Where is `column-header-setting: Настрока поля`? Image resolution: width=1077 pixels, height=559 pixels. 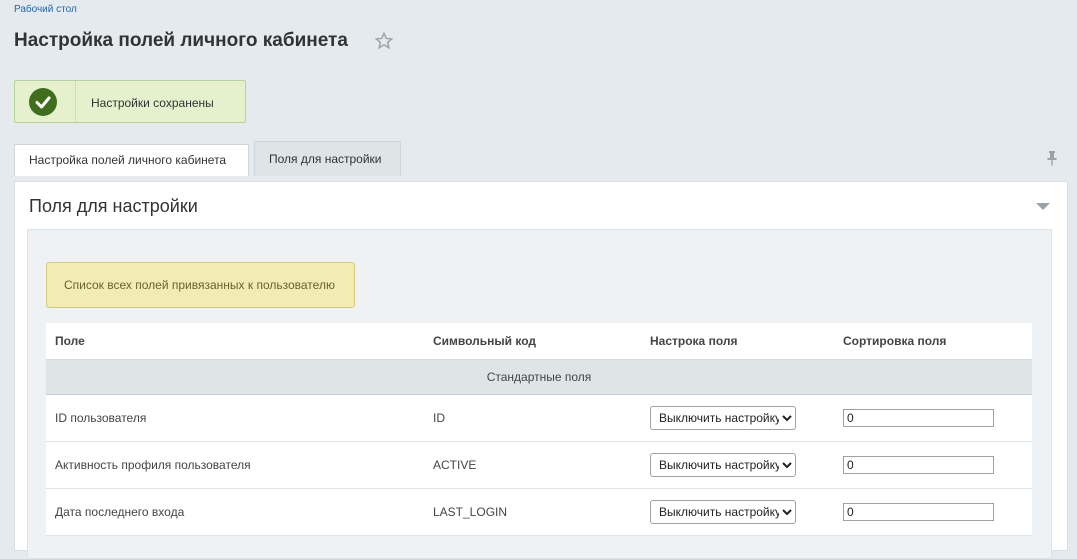
column-header-setting: Настрока поля is located at coordinates (737, 341).